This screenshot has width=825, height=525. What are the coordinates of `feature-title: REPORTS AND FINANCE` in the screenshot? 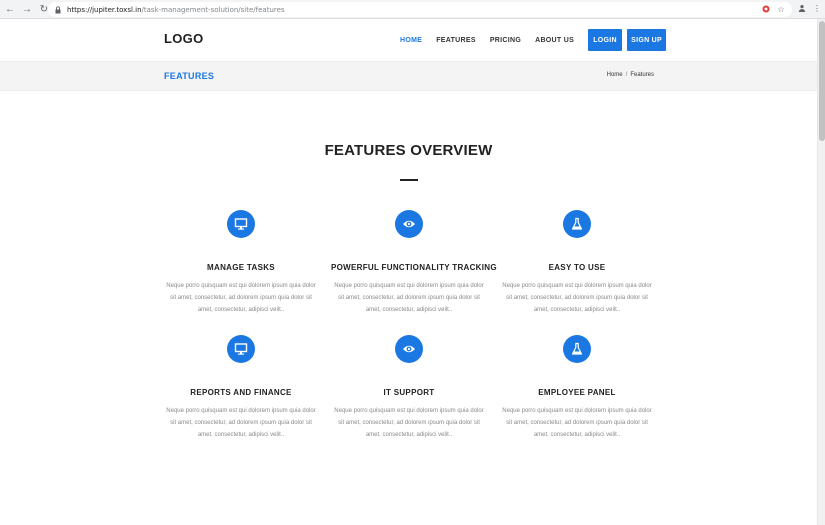 It's located at (241, 392).